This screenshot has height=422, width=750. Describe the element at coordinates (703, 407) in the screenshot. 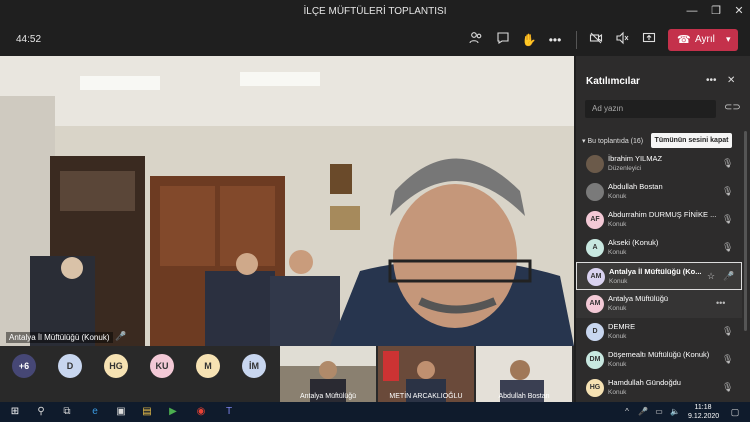

I see `clock-time: 11:18` at that location.